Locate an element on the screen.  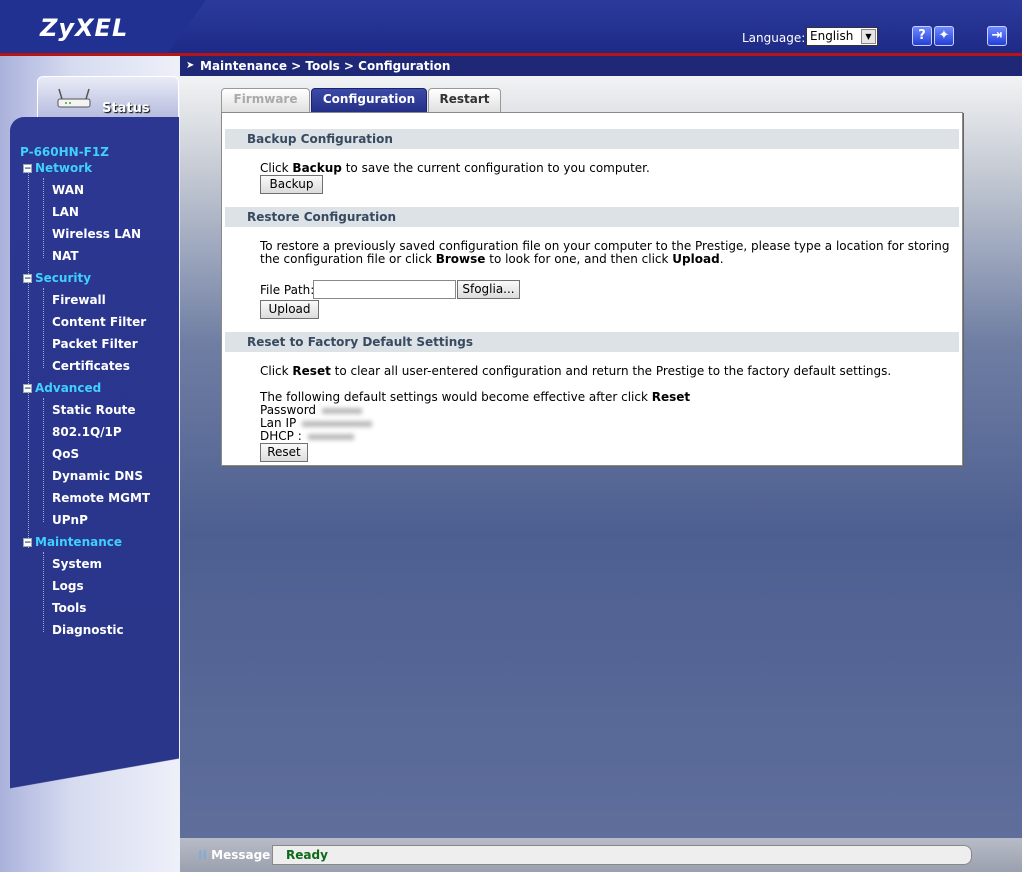
message-label: ⁞⁞ Message is located at coordinates (234, 855).